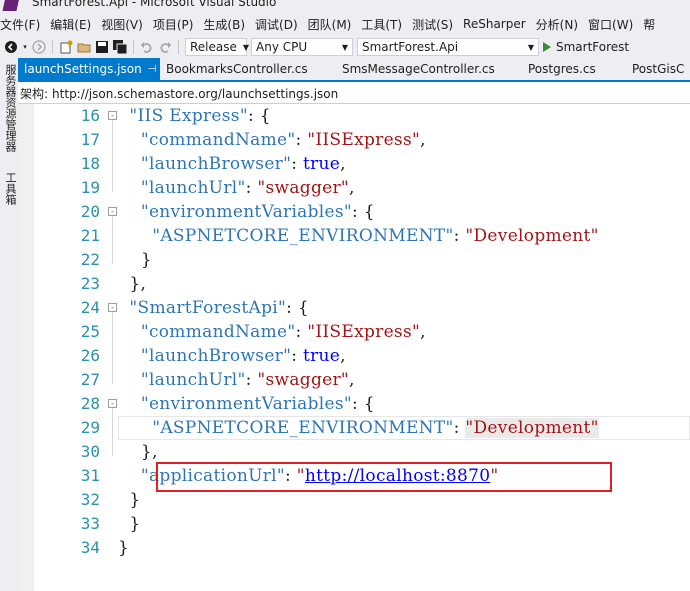 Image resolution: width=690 pixels, height=591 pixels. Describe the element at coordinates (66, 47) in the screenshot. I see `new-project-icon` at that location.